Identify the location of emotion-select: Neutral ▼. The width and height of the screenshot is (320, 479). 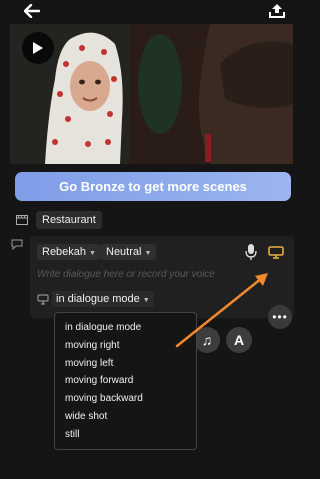
(129, 252).